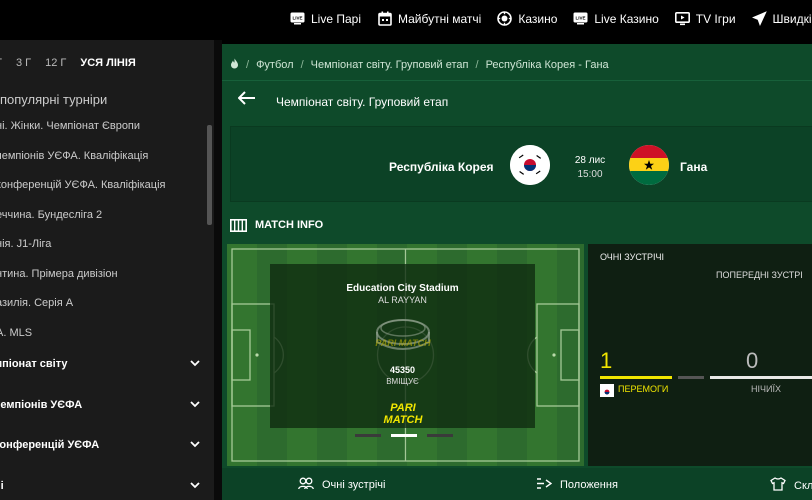 This screenshot has height=500, width=812. Describe the element at coordinates (54, 99) in the screenshot. I see `popular-tournaments-heading: популярні турніри` at that location.